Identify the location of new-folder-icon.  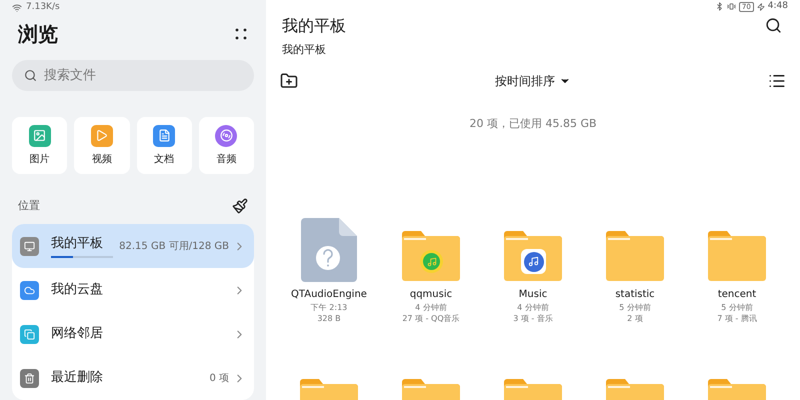
(289, 81).